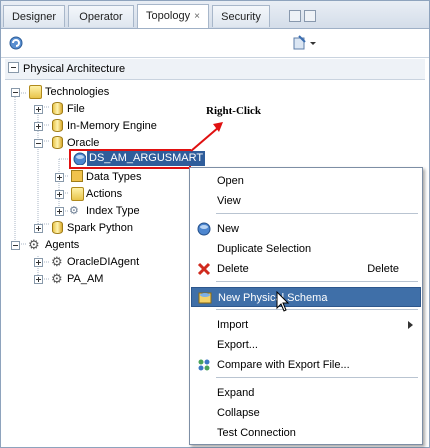 This screenshot has height=448, width=430. What do you see at coordinates (146, 158) in the screenshot?
I see `tree-label: DS_AM_ARGUSMART` at bounding box center [146, 158].